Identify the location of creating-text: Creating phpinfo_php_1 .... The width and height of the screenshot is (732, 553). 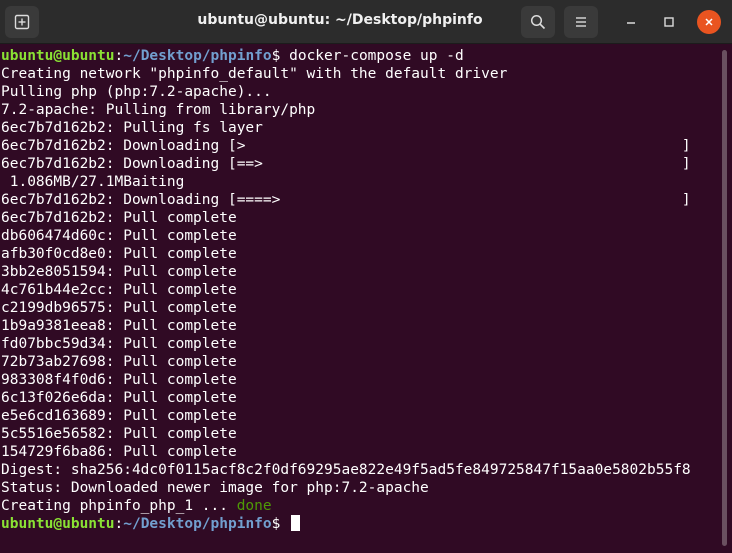
(119, 506).